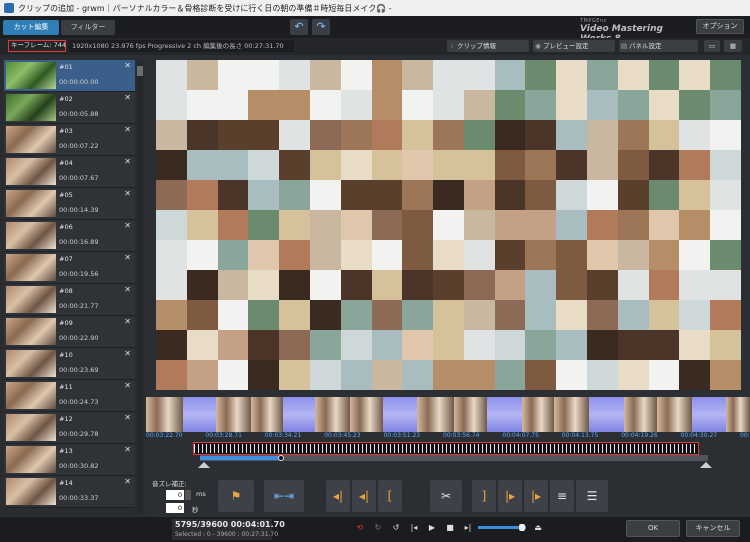  What do you see at coordinates (522, 527) in the screenshot?
I see `volume-knob` at bounding box center [522, 527].